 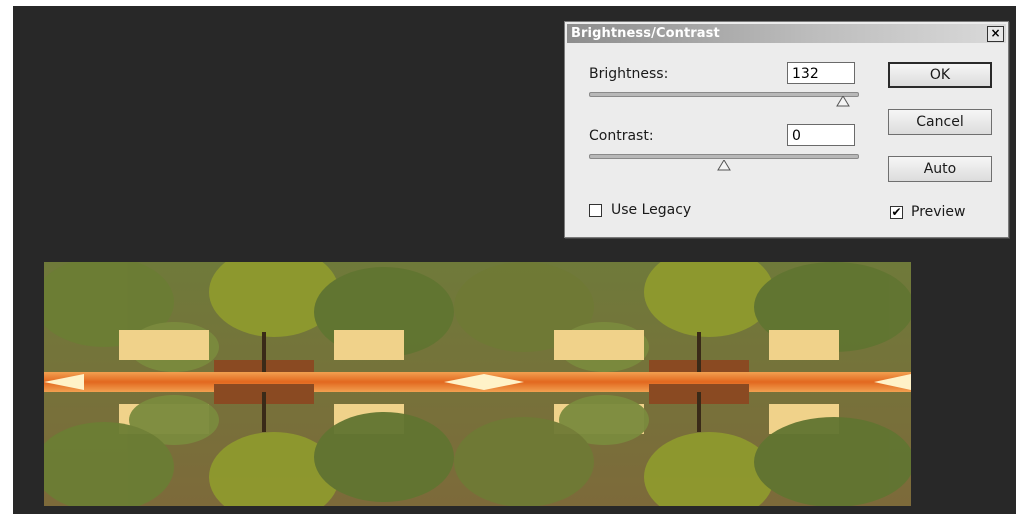 I want to click on auto-button: Auto, so click(x=940, y=169).